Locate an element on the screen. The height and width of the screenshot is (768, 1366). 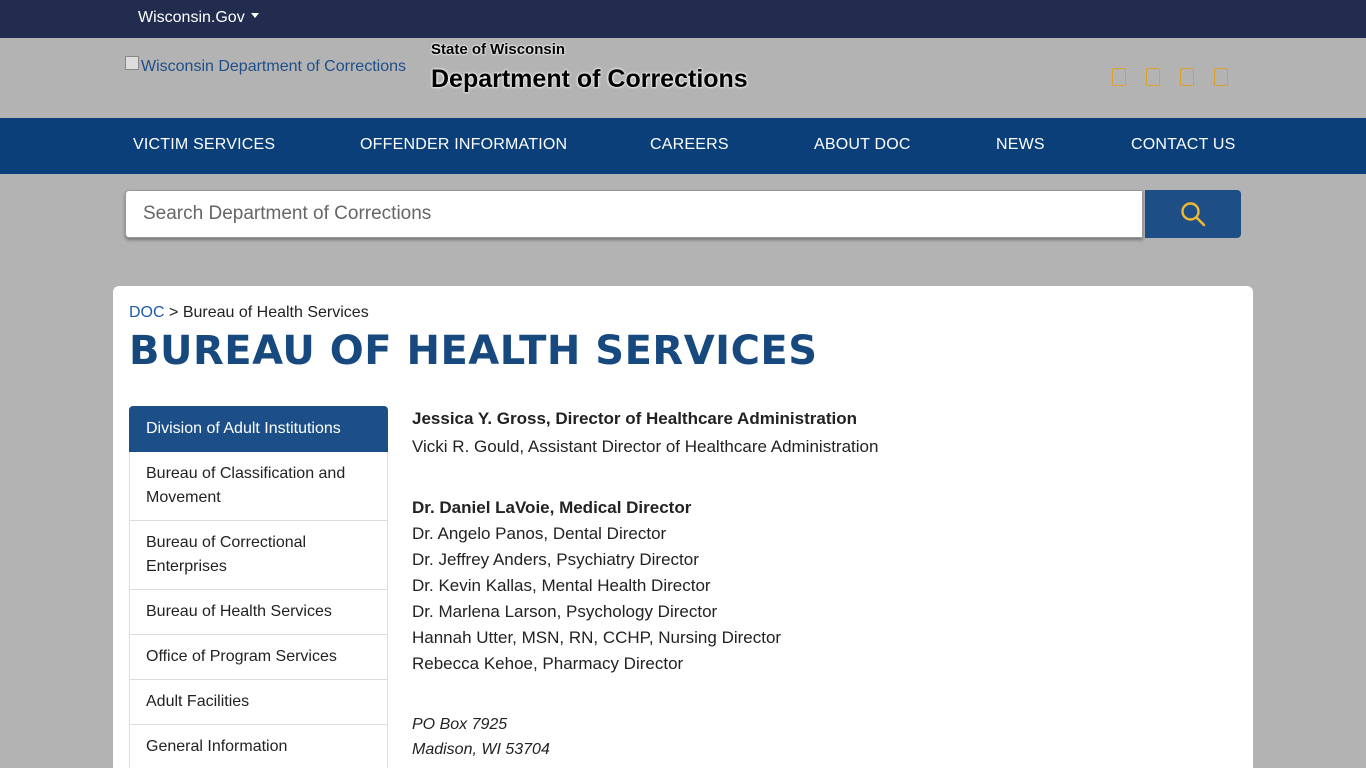
staff-line: Dr. Angelo Panos, Dental Director is located at coordinates (539, 533).